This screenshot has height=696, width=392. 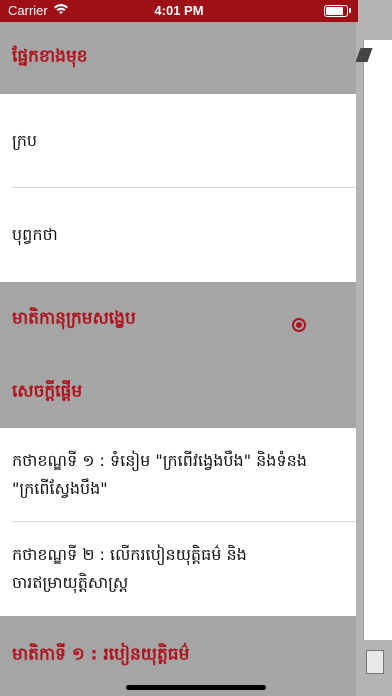 I want to click on section-header-introduction: សេចក្ដីផ្ដើម, so click(x=178, y=393).